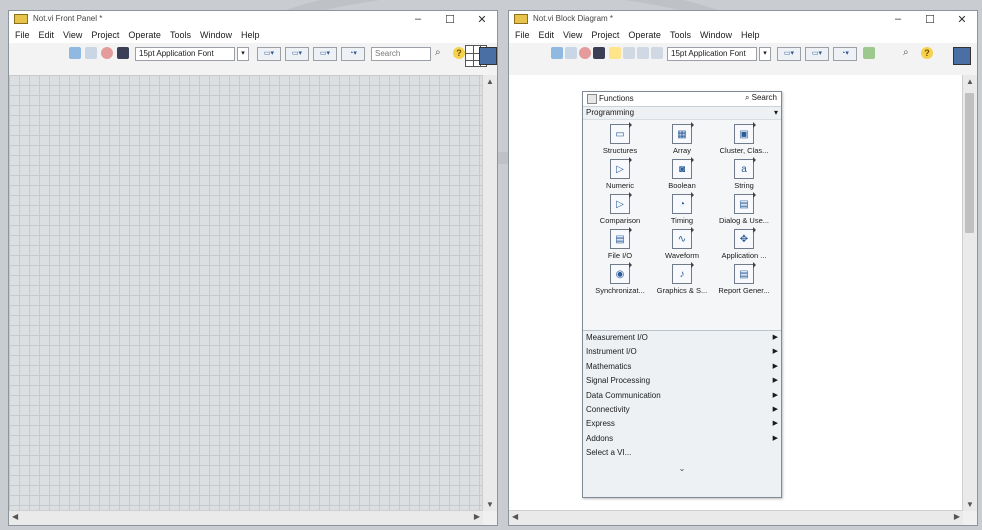 Image resolution: width=982 pixels, height=530 pixels. Describe the element at coordinates (629, 53) in the screenshot. I see `retain-wire-values-icon` at that location.